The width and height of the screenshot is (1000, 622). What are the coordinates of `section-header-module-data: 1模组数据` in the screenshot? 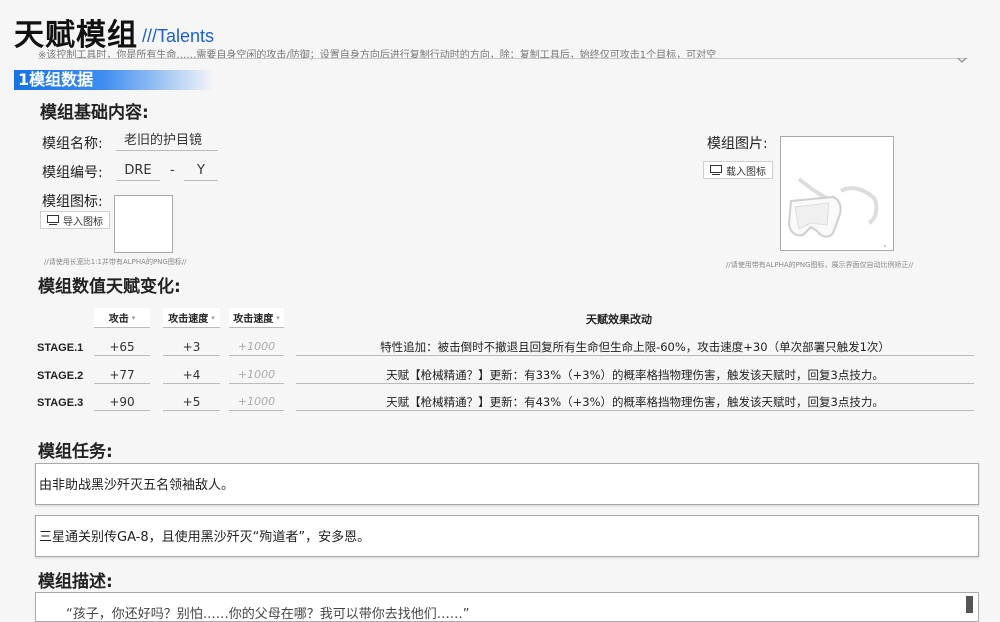 It's located at (114, 80).